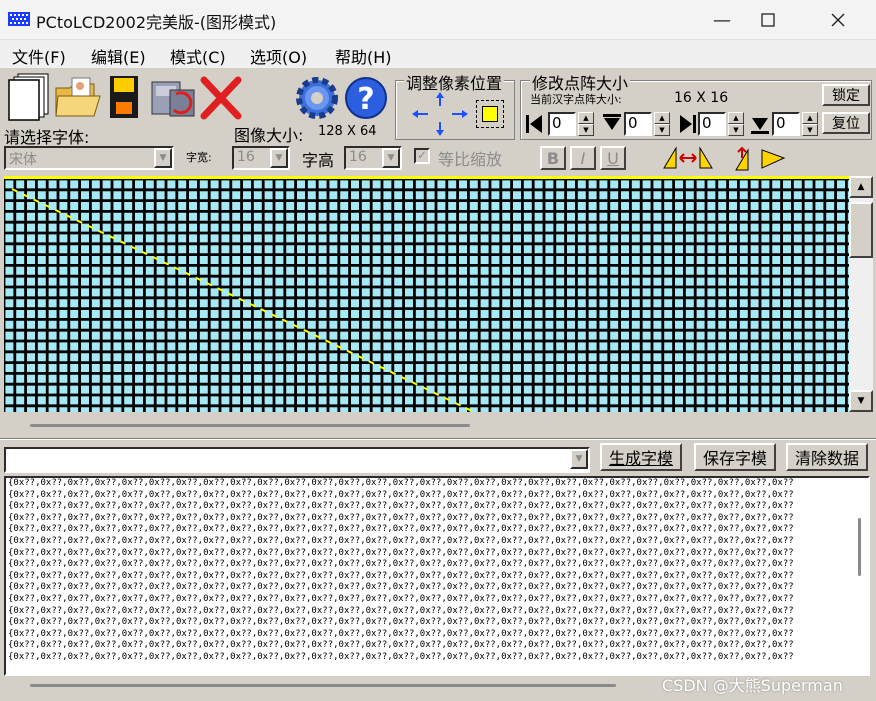 The height and width of the screenshot is (701, 876). I want to click on generate-button: 生成字模, so click(641, 457).